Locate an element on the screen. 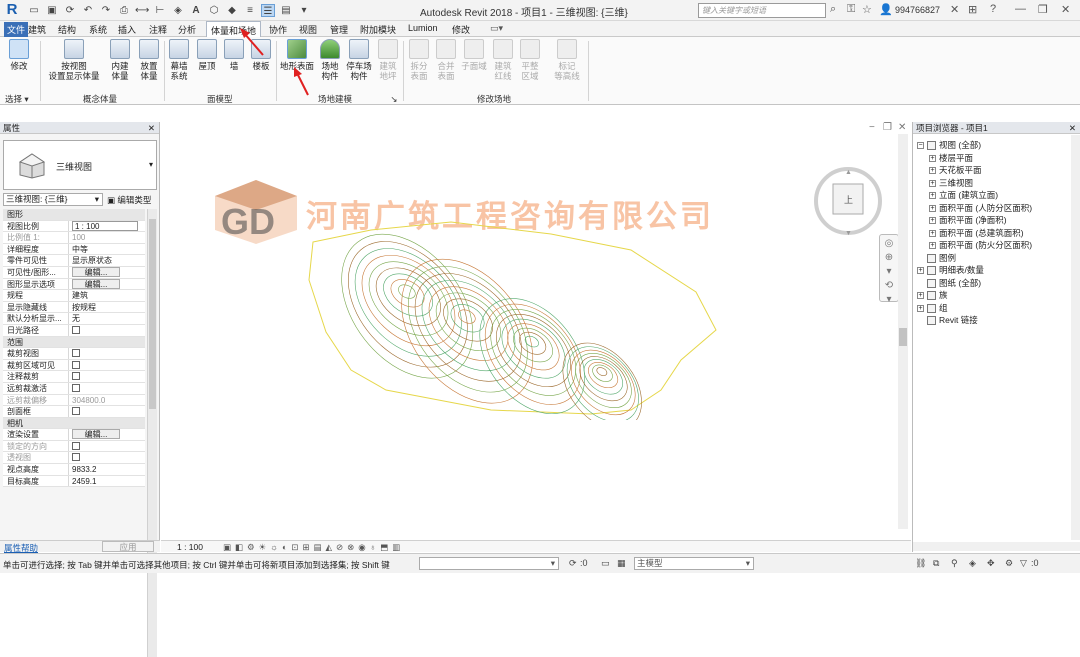 This screenshot has width=1080, height=657. select-by-face-icon: ◈ is located at coordinates (972, 563).